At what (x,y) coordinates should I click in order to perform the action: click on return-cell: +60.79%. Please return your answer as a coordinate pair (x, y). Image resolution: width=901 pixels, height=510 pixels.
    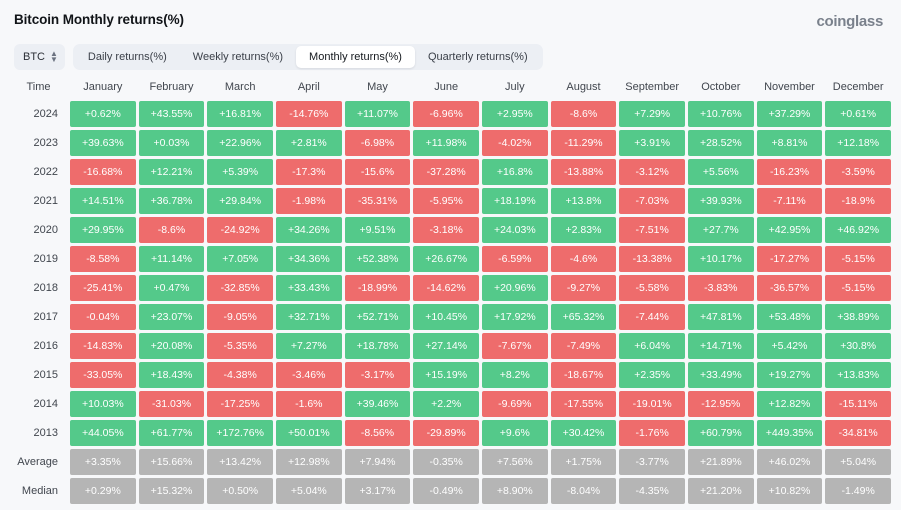
    Looking at the image, I should click on (720, 433).